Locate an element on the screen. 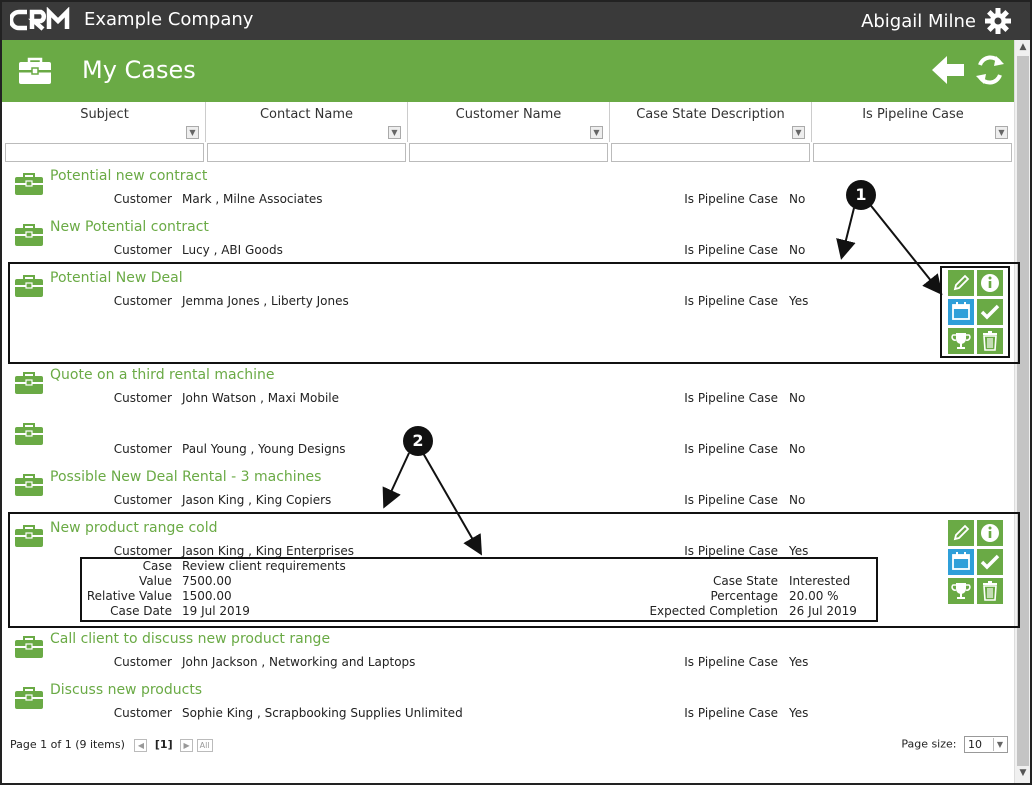 The height and width of the screenshot is (785, 1032). subject-filter-input is located at coordinates (104, 152).